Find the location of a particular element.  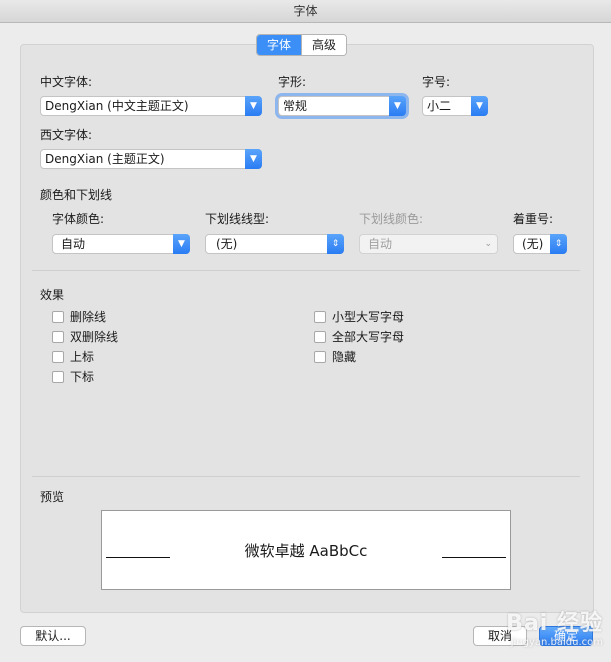

all-caps-checkbox: 全部大写字母 is located at coordinates (359, 336).